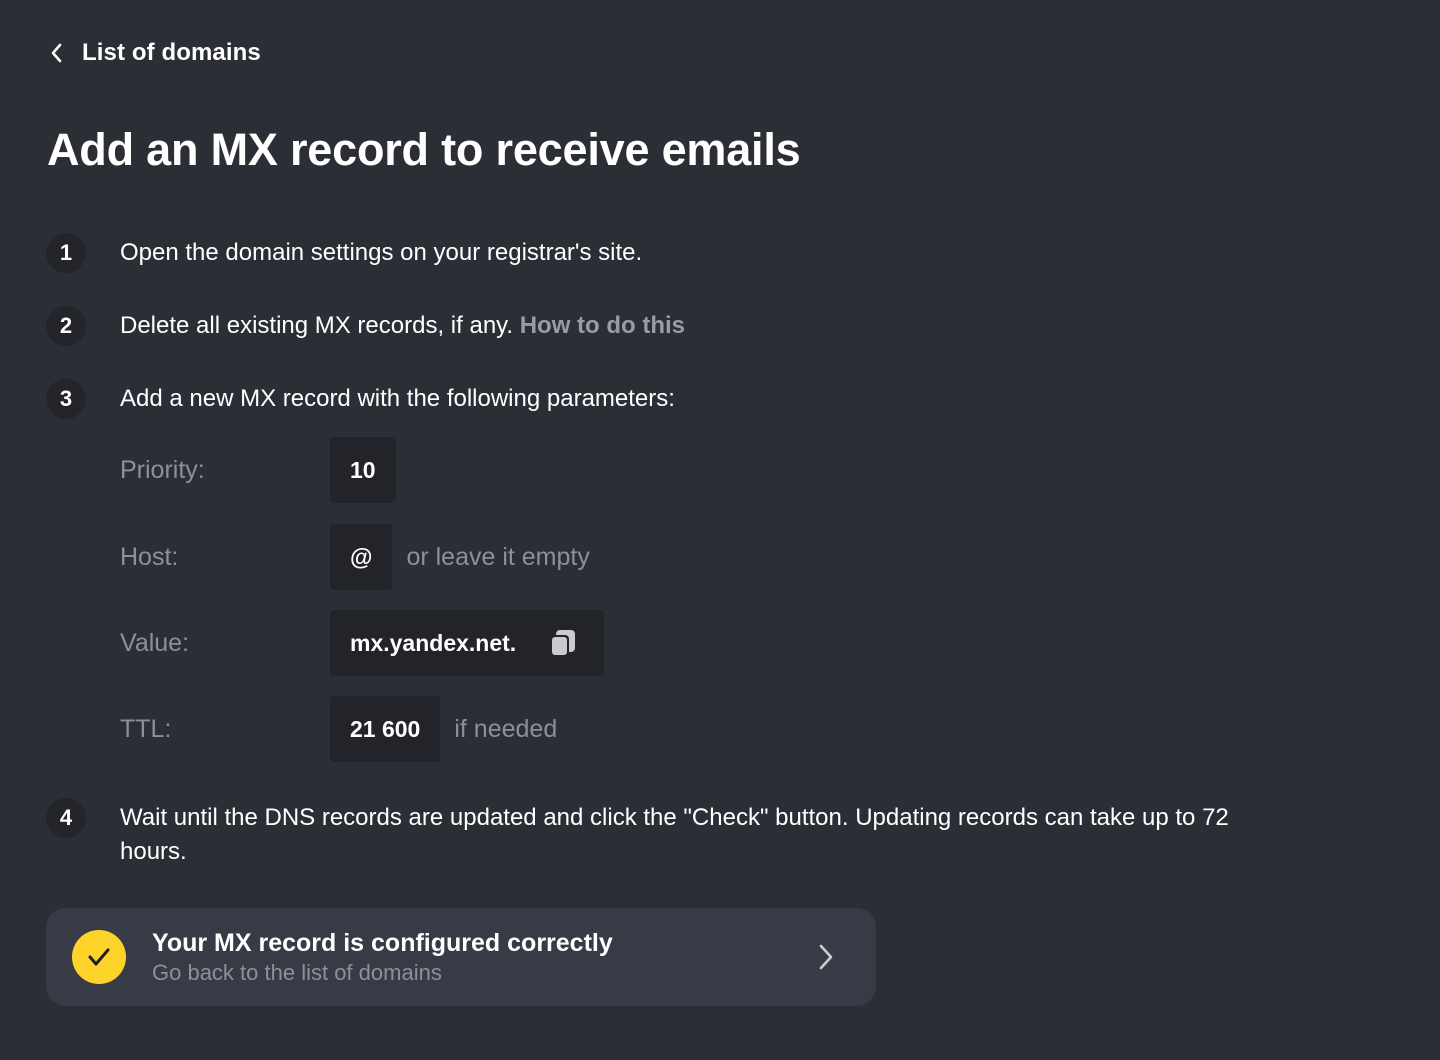 This screenshot has height=1060, width=1440. What do you see at coordinates (99, 957) in the screenshot?
I see `check-icon` at bounding box center [99, 957].